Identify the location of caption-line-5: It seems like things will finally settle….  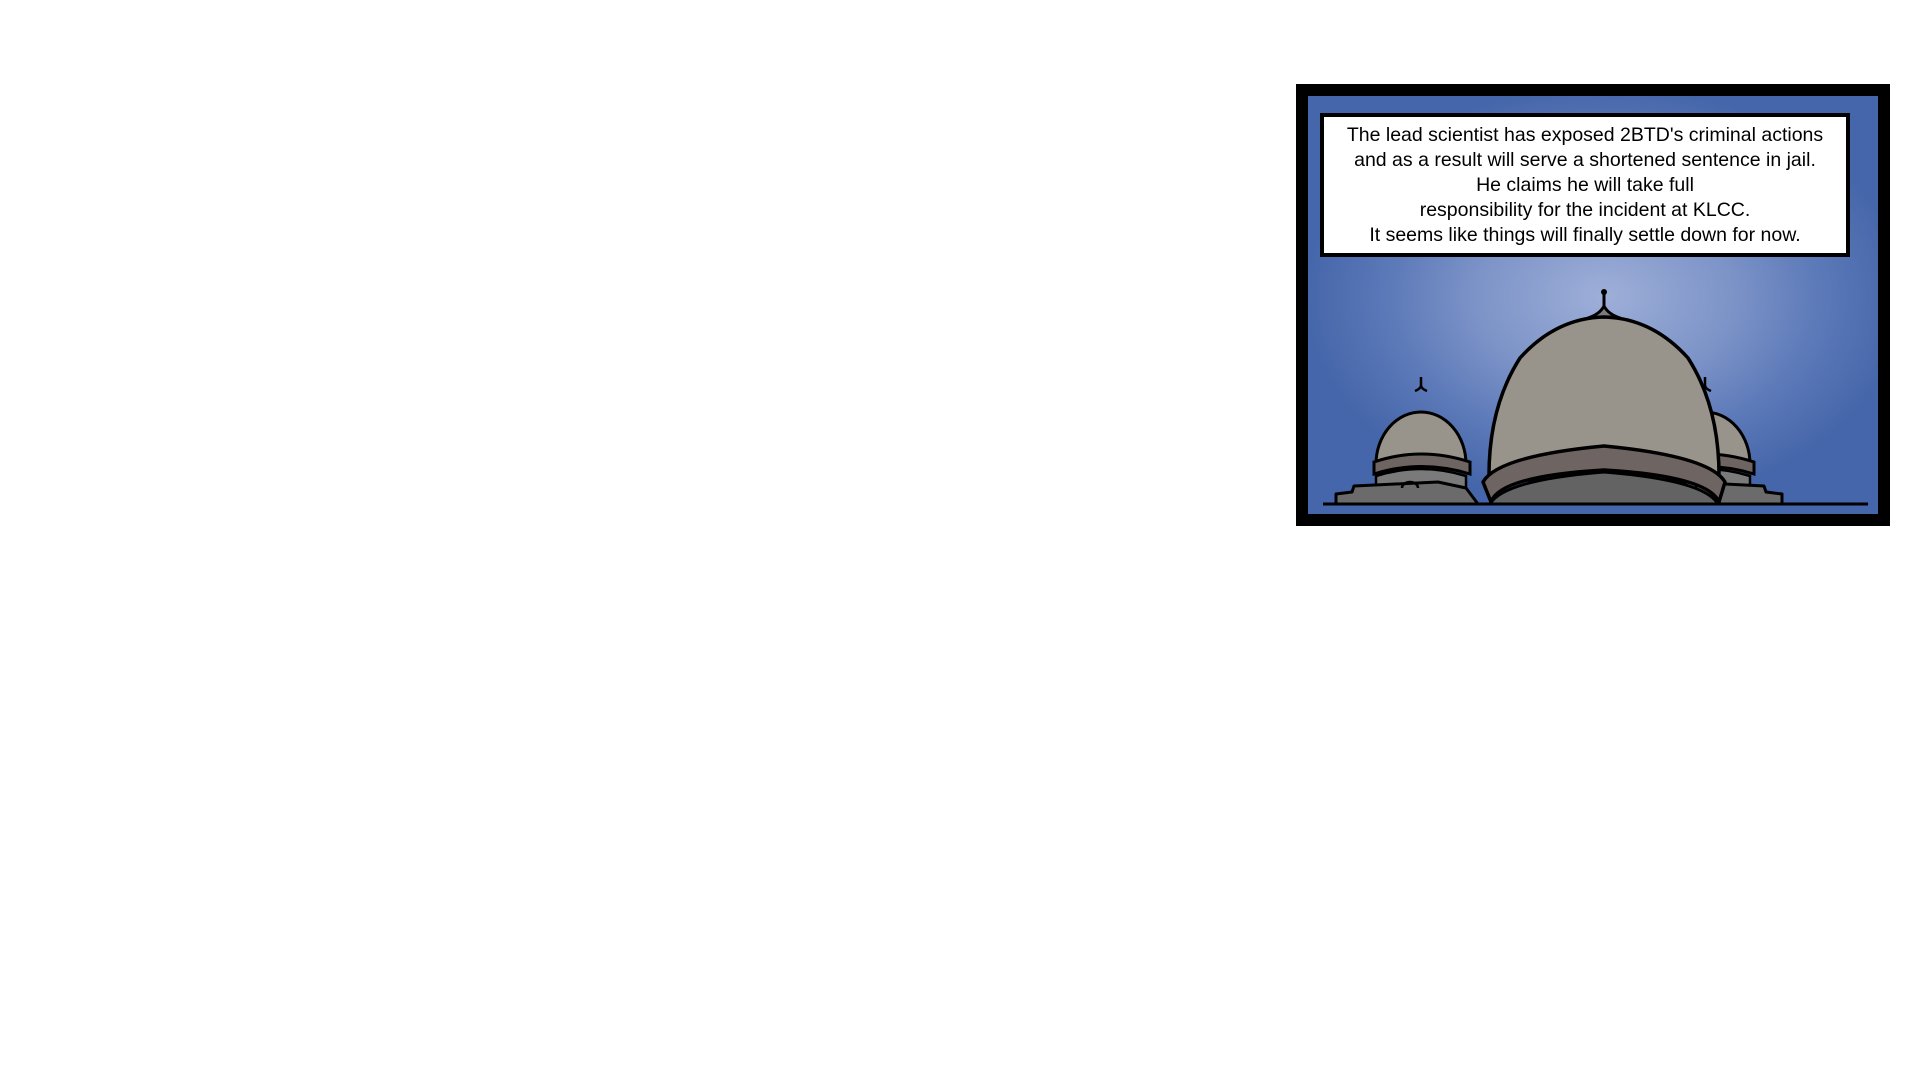
(1585, 234).